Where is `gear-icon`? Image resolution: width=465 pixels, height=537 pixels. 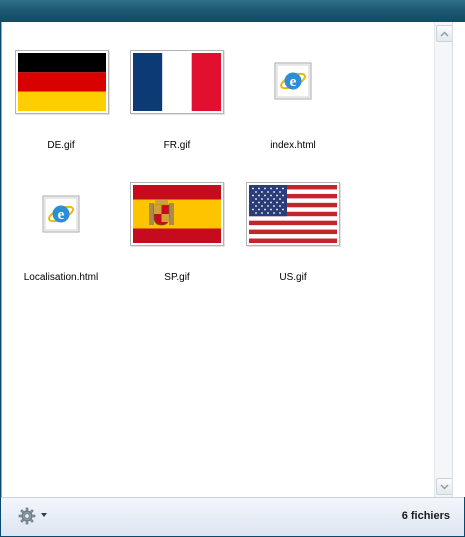 gear-icon is located at coordinates (27, 516).